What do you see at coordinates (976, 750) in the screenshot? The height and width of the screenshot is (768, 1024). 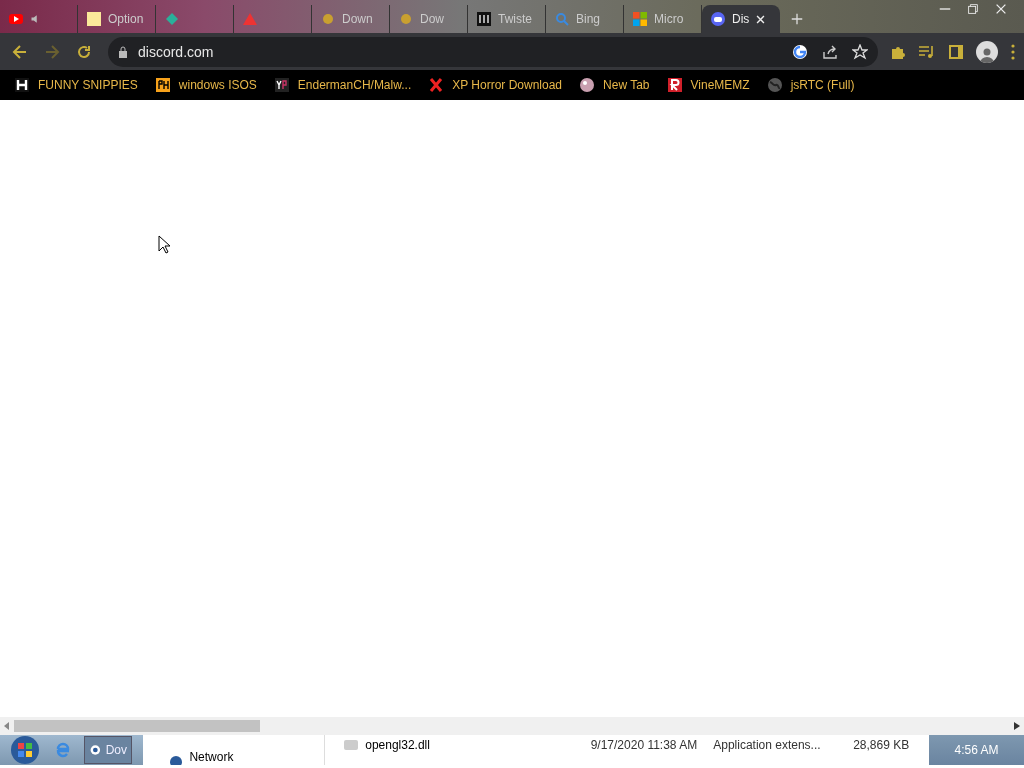 I see `clock-text: 4:56 AM` at bounding box center [976, 750].